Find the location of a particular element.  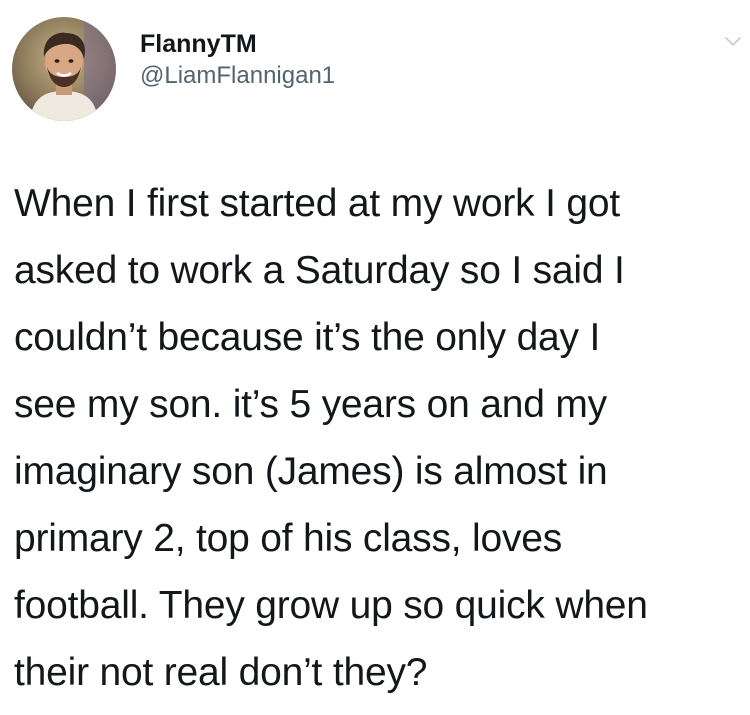

tweet-text-line: see my son. it’s 5 years on and my is located at coordinates (310, 404).